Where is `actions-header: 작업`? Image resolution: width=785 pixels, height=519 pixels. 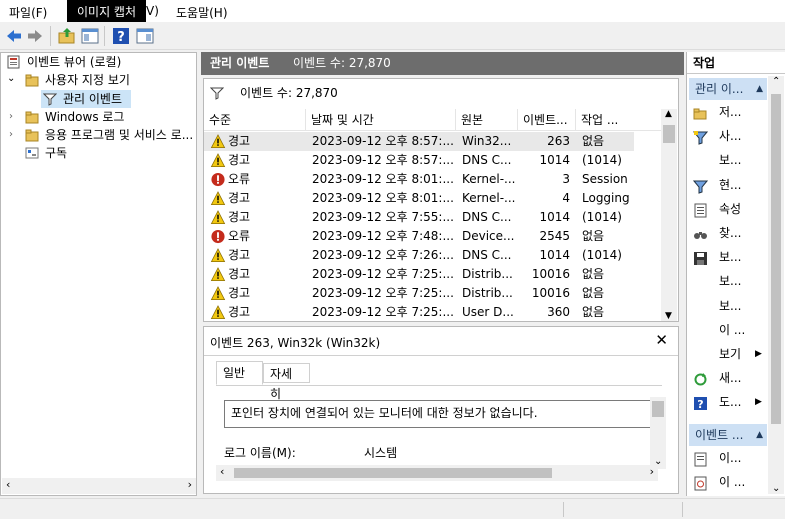 actions-header: 작업 is located at coordinates (736, 63).